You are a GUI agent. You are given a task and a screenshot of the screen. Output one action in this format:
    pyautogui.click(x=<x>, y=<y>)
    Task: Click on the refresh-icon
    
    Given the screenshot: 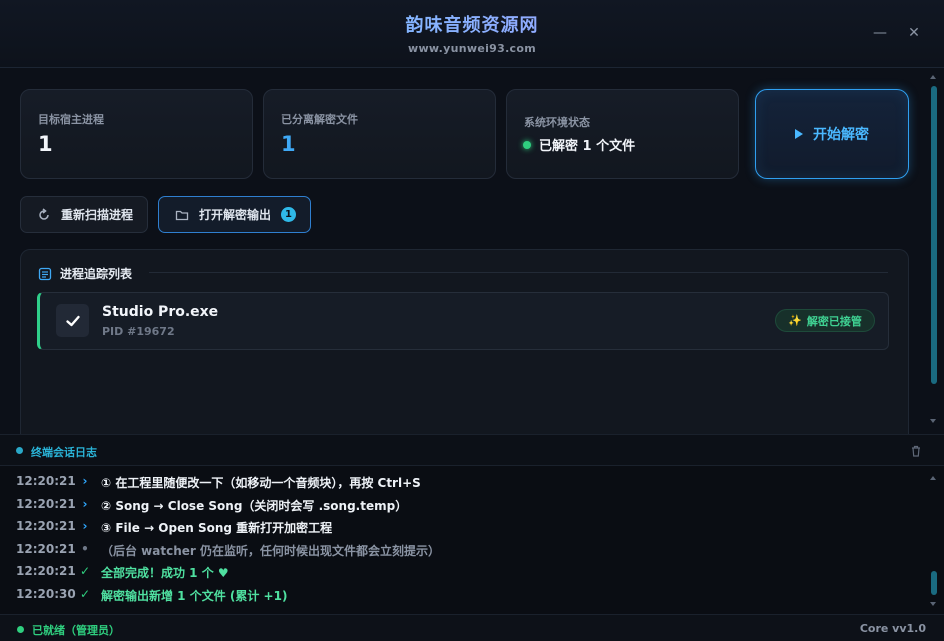 What is the action you would take?
    pyautogui.click(x=44, y=213)
    